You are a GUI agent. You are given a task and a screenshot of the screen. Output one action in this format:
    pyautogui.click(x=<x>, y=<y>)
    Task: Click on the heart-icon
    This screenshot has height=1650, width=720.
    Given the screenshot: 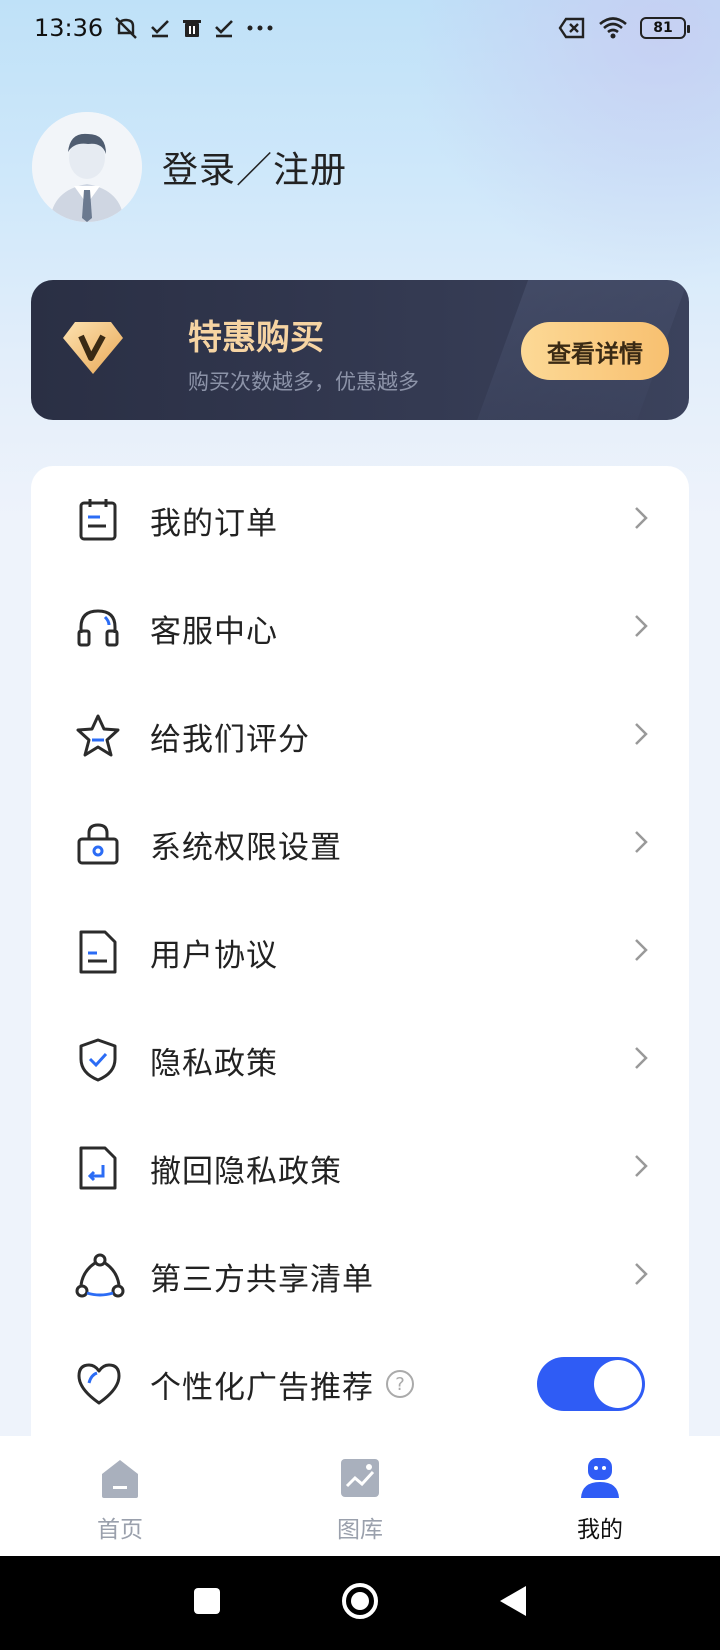 What is the action you would take?
    pyautogui.click(x=98, y=1384)
    